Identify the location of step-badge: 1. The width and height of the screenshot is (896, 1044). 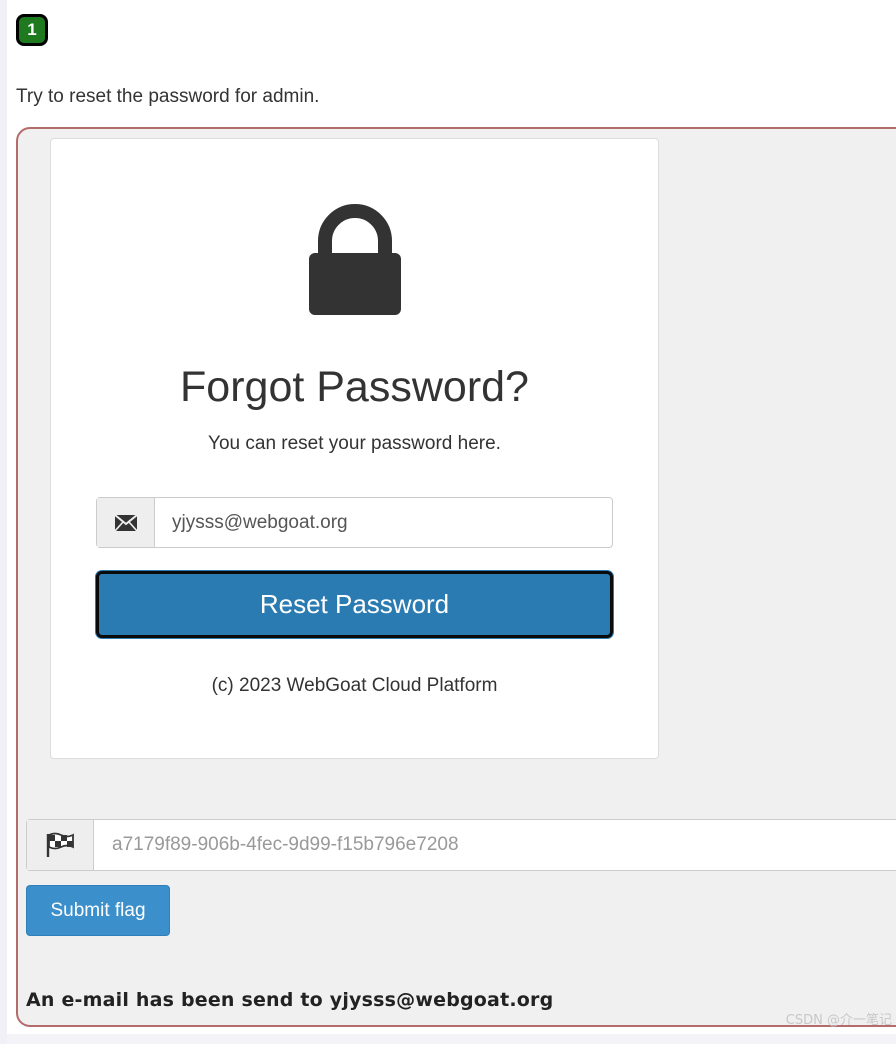
(32, 30).